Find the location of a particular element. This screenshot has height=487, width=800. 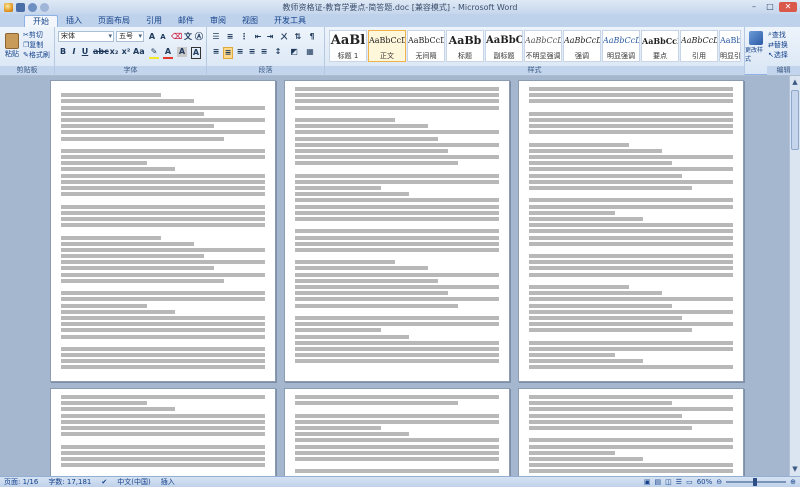

style-intense-emphasis: AaBbCcDd 明显强调 is located at coordinates (621, 46).